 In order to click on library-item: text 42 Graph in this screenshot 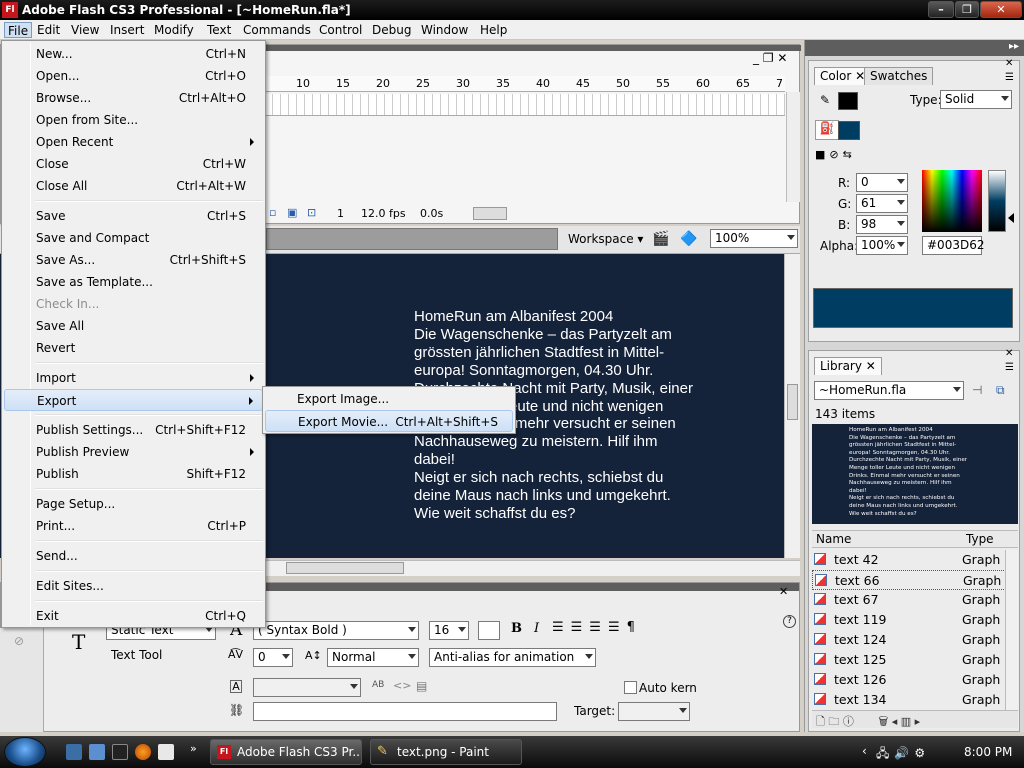, I will do `click(909, 560)`.